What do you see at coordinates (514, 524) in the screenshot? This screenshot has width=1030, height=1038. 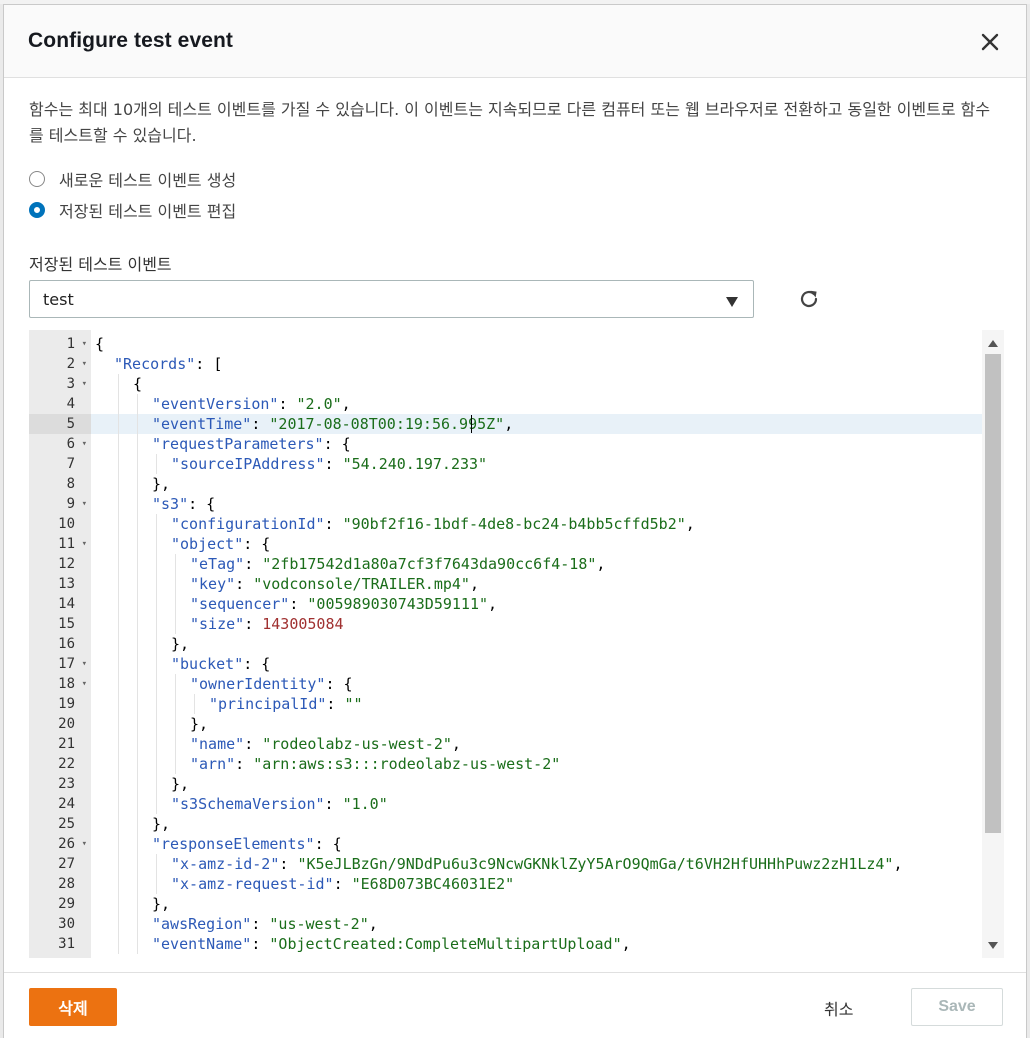 I see `json-string: "90bf2f16-1bdf-4de8-bc24-b4bb5cffd5b2"` at bounding box center [514, 524].